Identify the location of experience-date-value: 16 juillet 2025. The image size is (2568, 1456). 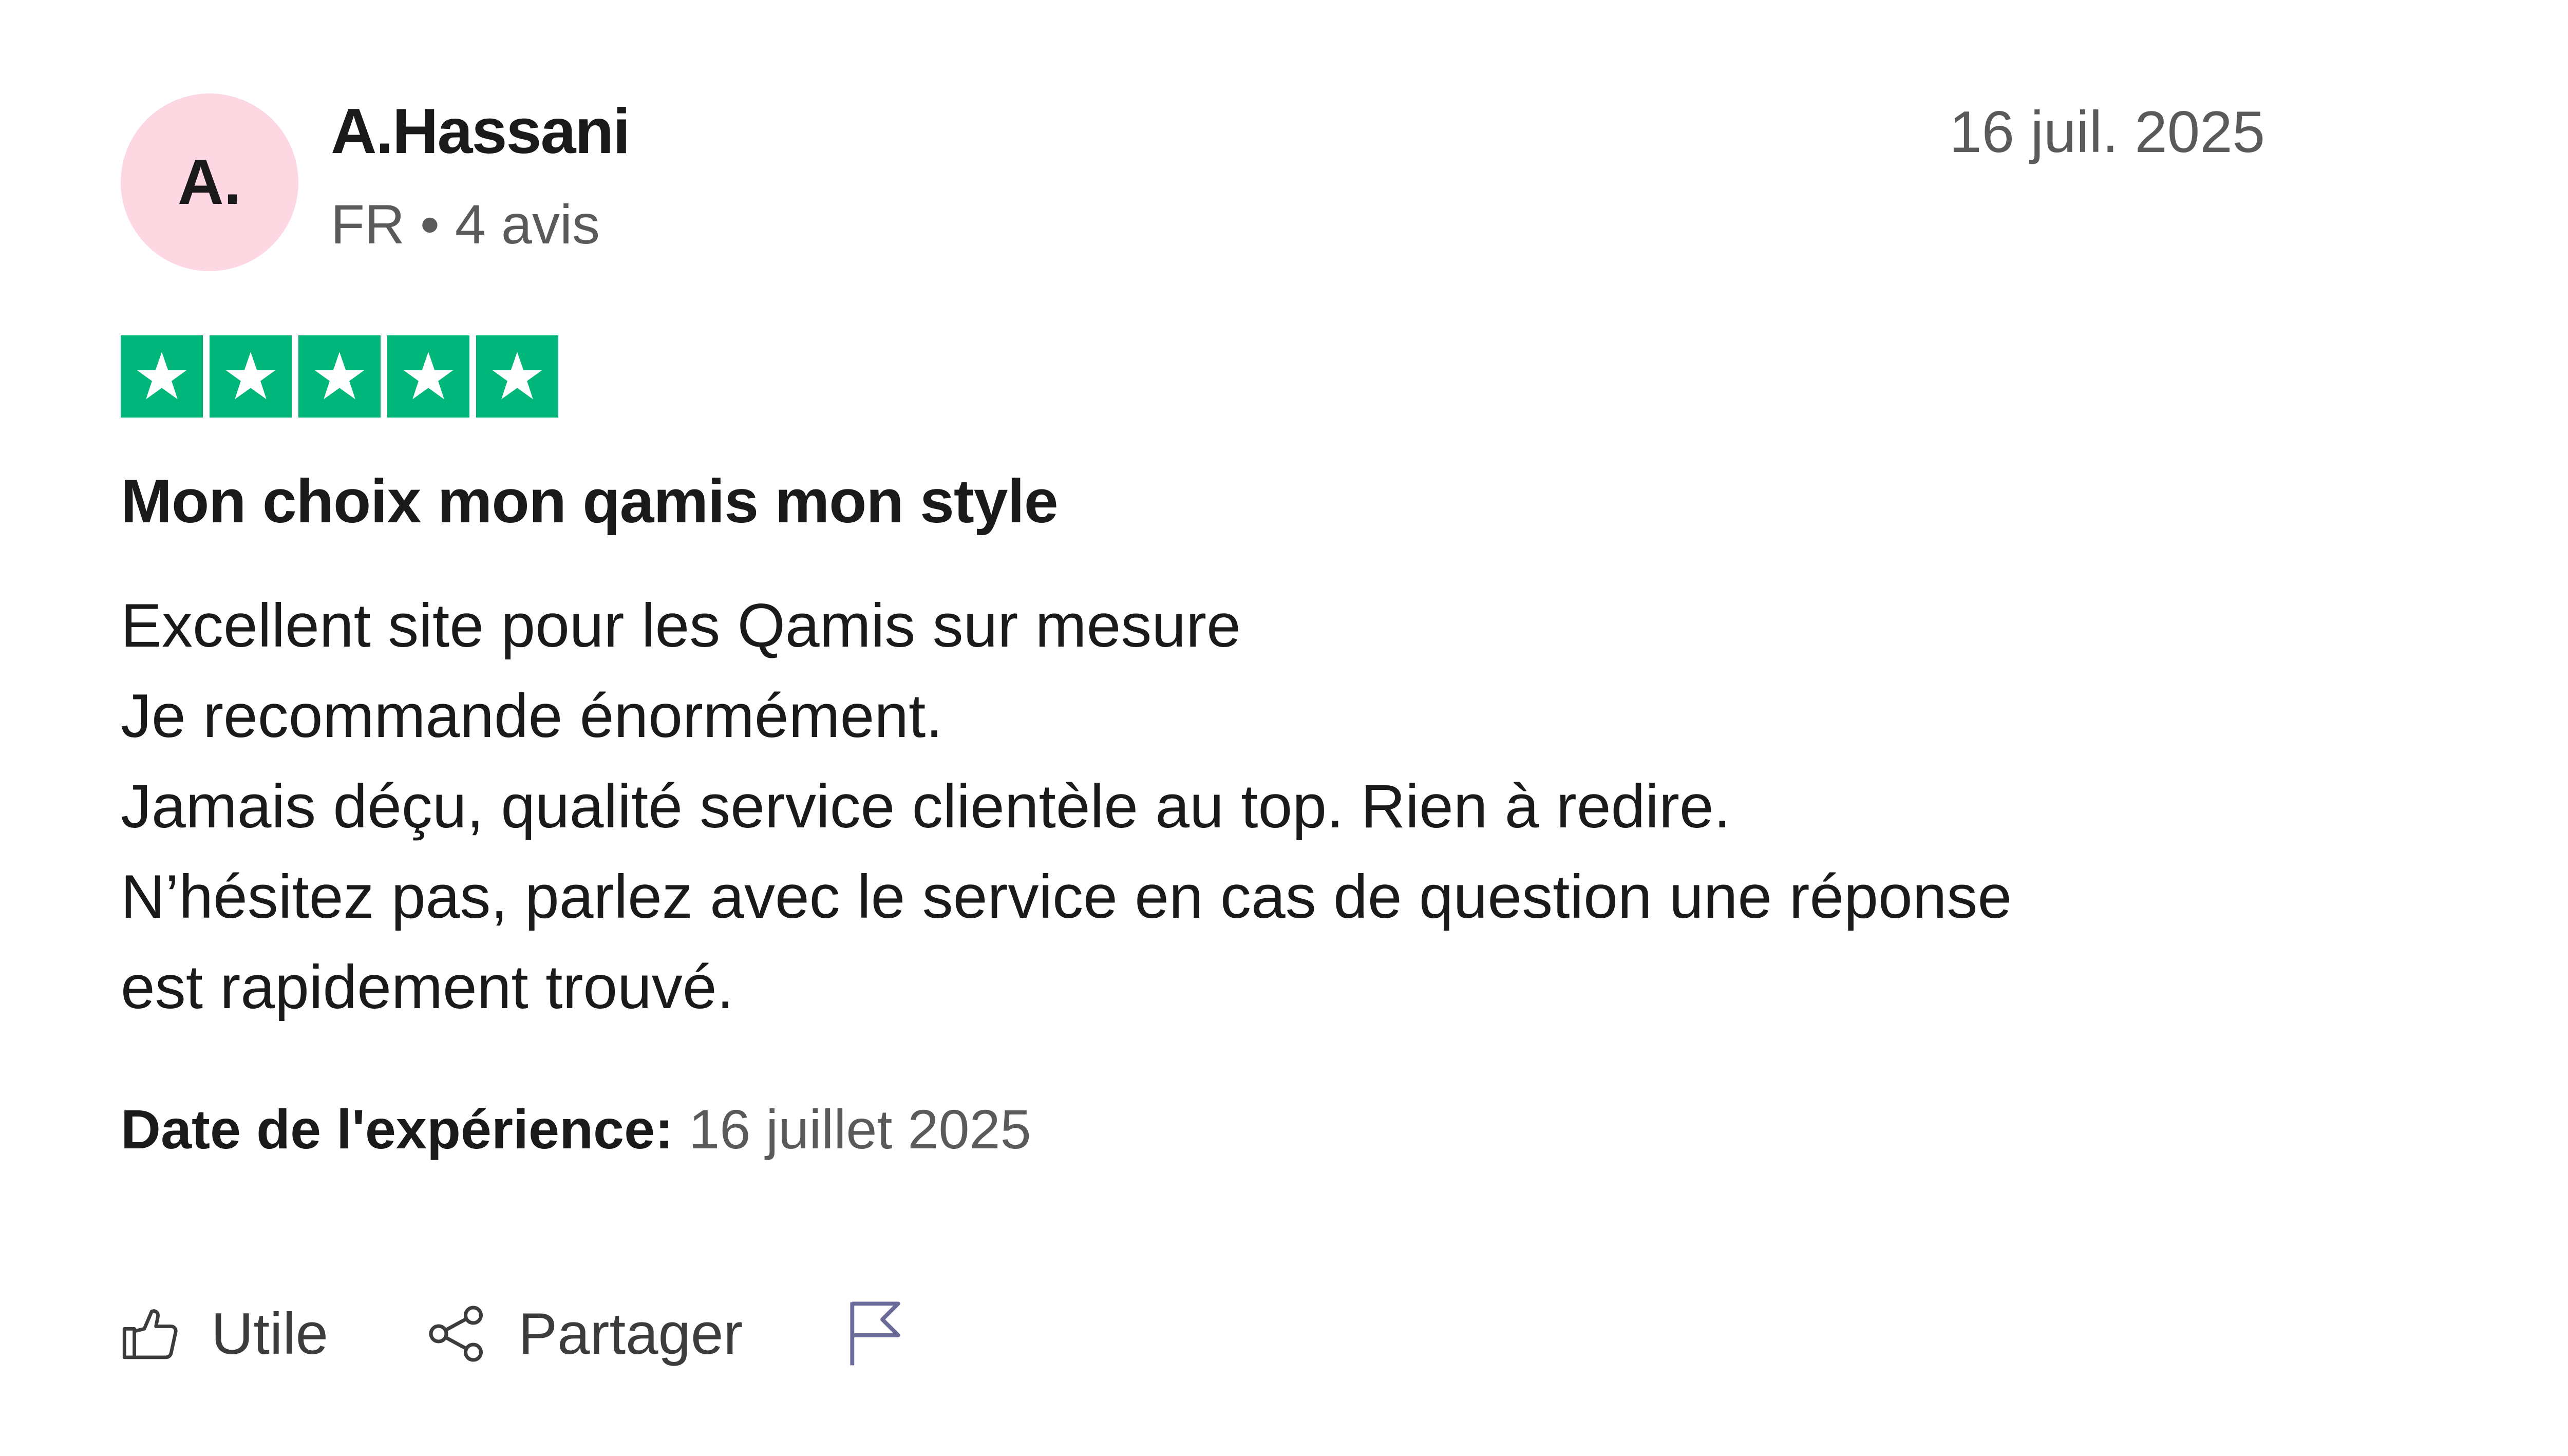
(860, 1129).